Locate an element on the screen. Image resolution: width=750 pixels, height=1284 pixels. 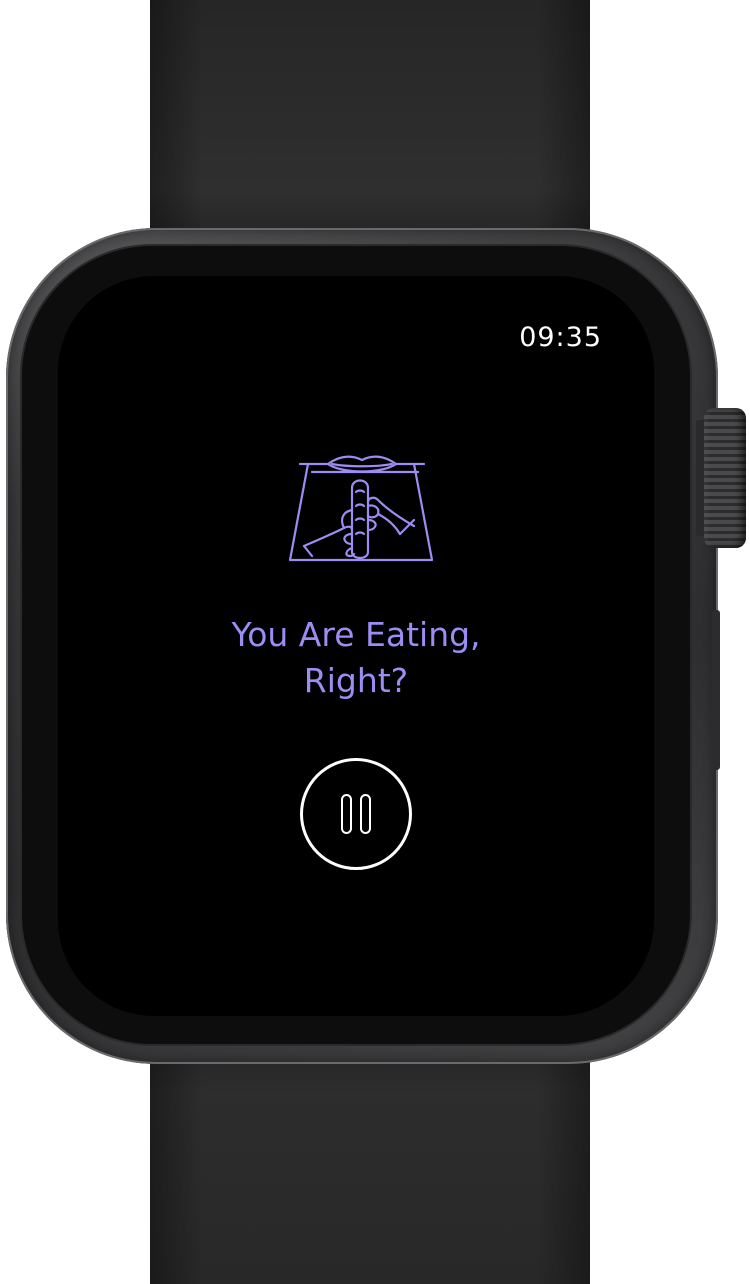
pause-button is located at coordinates (356, 814).